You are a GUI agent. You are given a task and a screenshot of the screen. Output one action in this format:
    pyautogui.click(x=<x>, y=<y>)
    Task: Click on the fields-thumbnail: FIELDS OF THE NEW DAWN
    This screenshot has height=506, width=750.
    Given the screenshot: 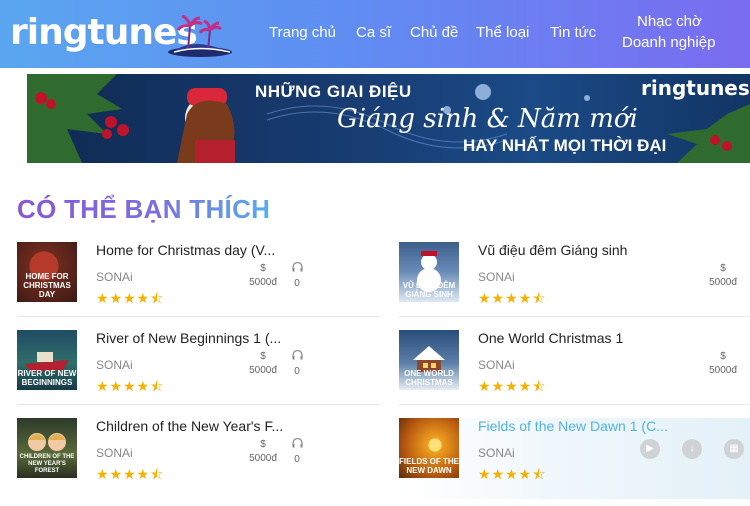 What is the action you would take?
    pyautogui.click(x=429, y=448)
    